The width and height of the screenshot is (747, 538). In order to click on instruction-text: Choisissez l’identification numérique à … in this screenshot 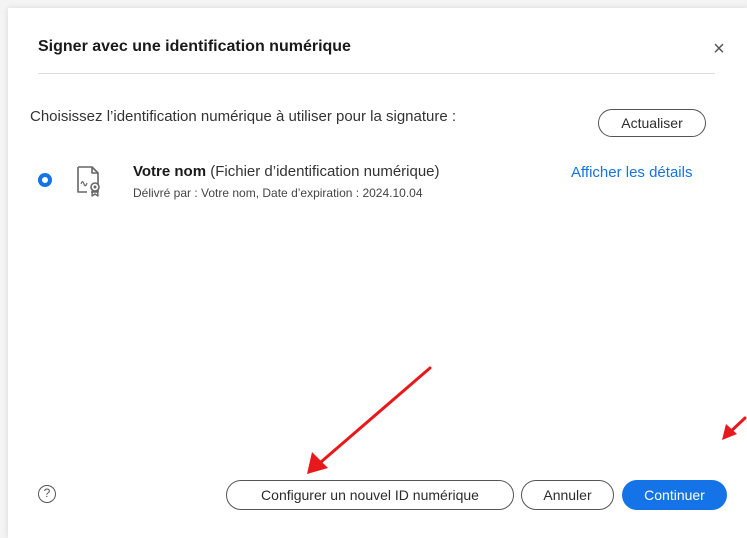, I will do `click(243, 116)`.